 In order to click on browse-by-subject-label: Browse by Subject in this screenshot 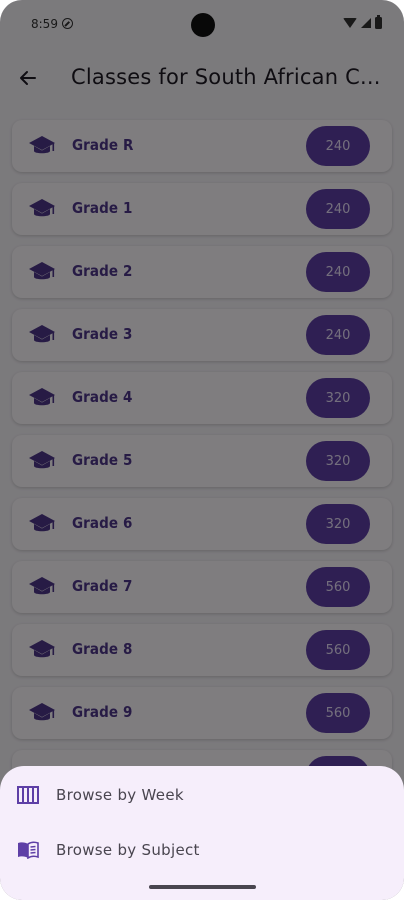, I will do `click(128, 850)`.